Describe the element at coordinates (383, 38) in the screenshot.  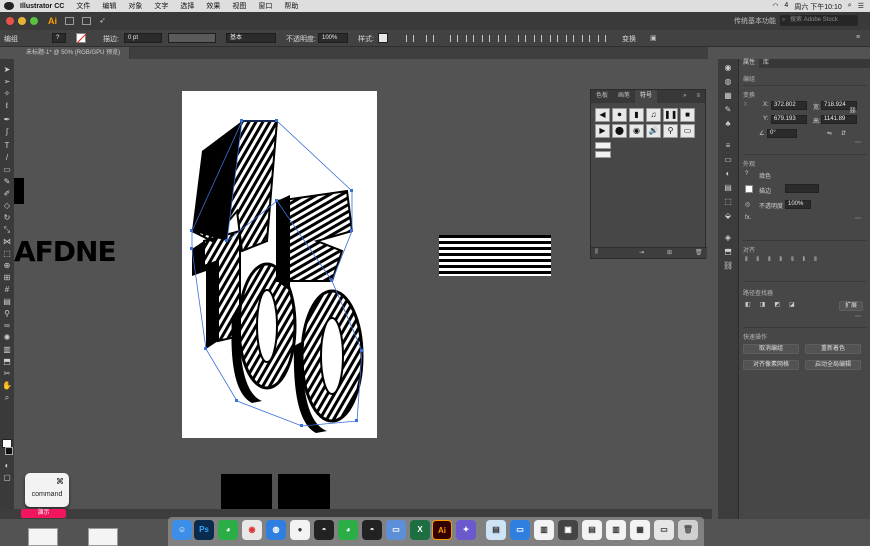
I see `graphic-style-swatch` at that location.